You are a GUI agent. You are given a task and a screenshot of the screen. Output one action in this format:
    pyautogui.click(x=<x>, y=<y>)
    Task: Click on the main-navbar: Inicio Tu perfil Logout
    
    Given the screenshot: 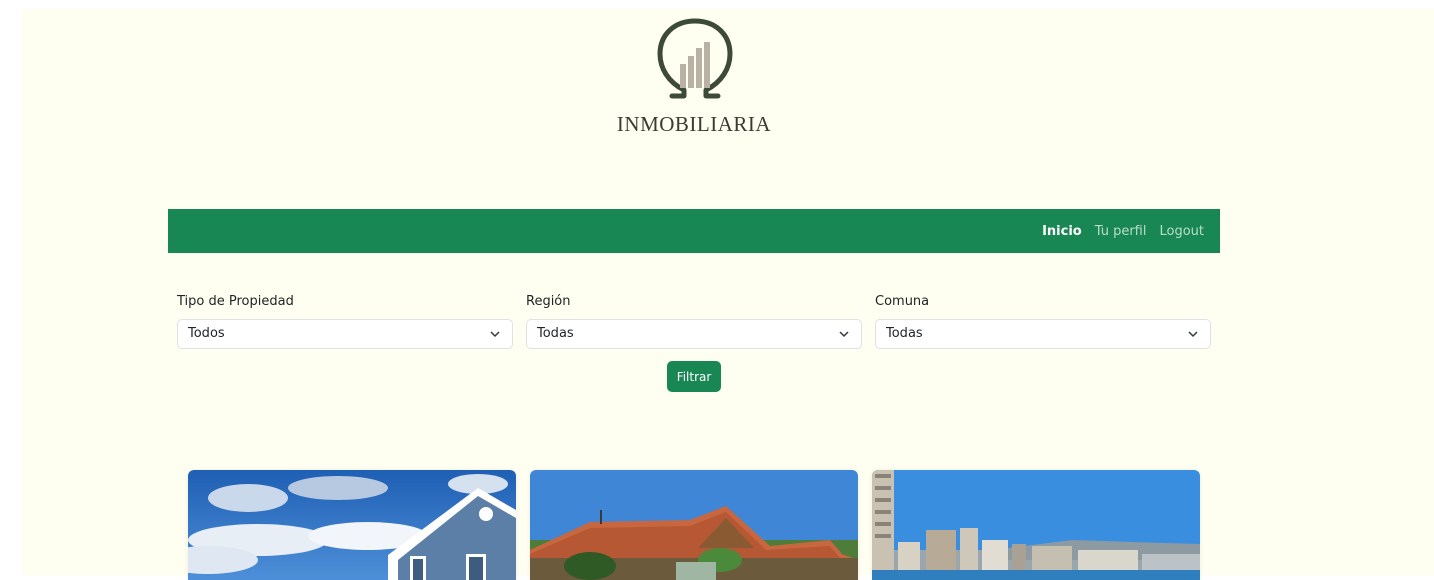 What is the action you would take?
    pyautogui.click(x=694, y=231)
    